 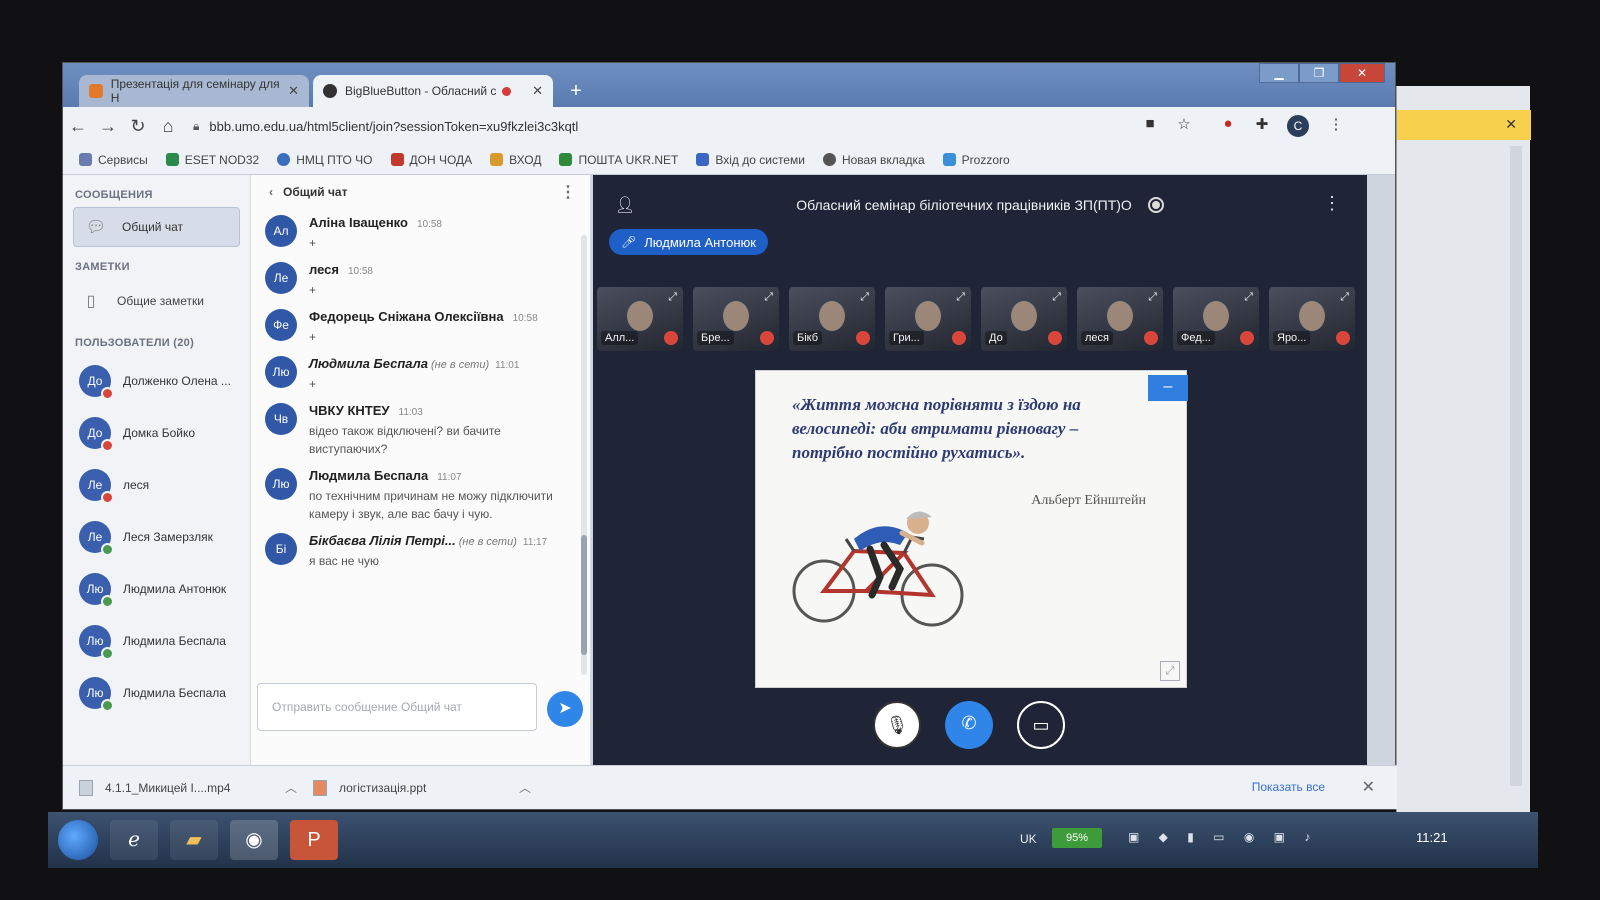 What do you see at coordinates (152, 227) in the screenshot?
I see `public-chat-label: Общий чат` at bounding box center [152, 227].